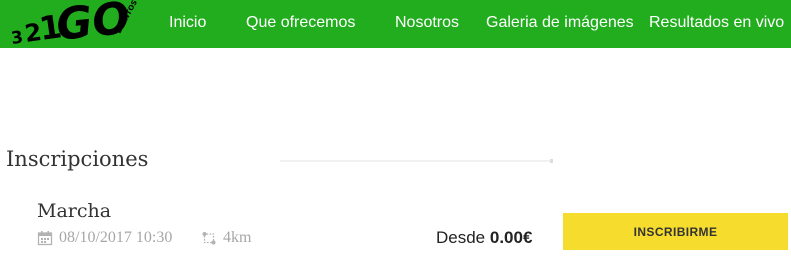 The image size is (791, 275). I want to click on event-date: 08/10/2017 10:30, so click(104, 238).